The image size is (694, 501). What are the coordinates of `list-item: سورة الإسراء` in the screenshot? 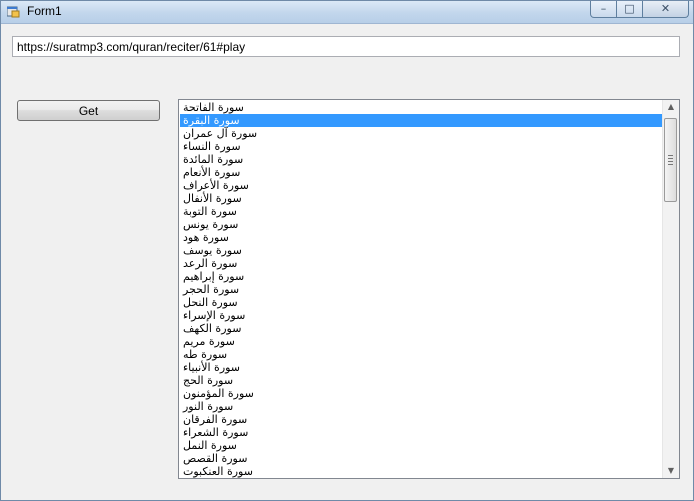 It's located at (421, 315).